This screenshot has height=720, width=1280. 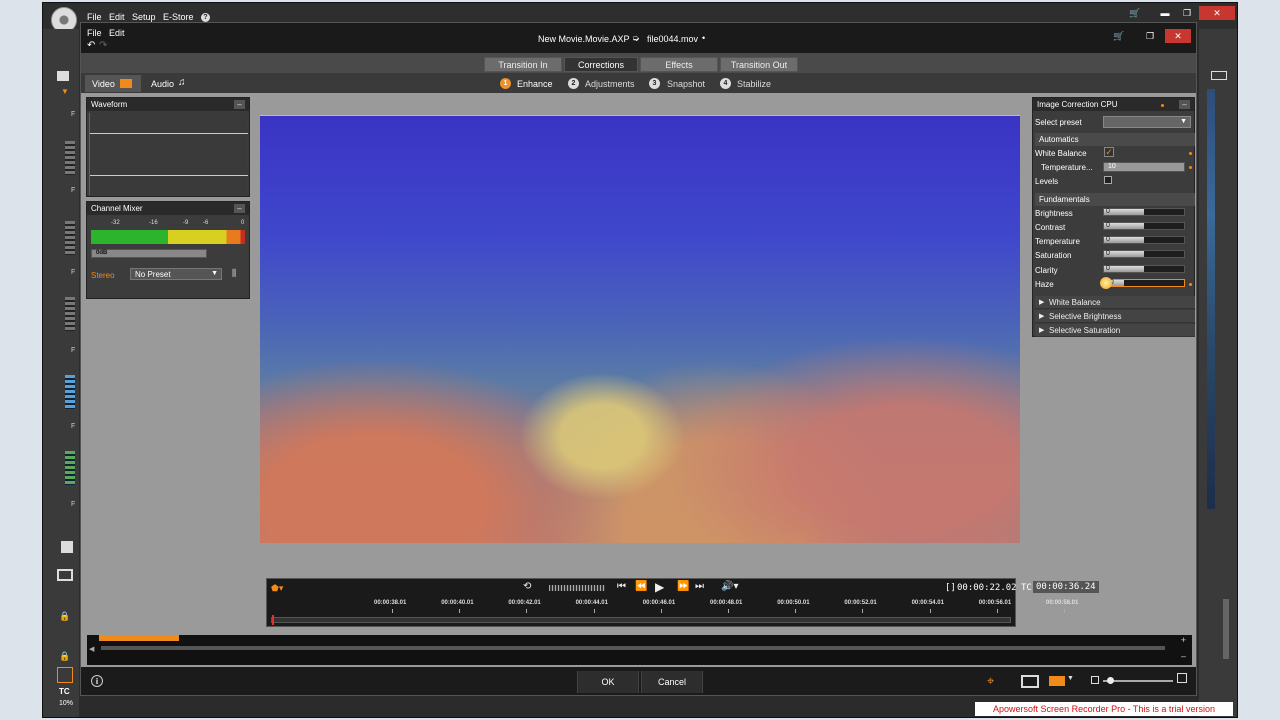 What do you see at coordinates (672, 682) in the screenshot?
I see `cancel-button: Cancel` at bounding box center [672, 682].